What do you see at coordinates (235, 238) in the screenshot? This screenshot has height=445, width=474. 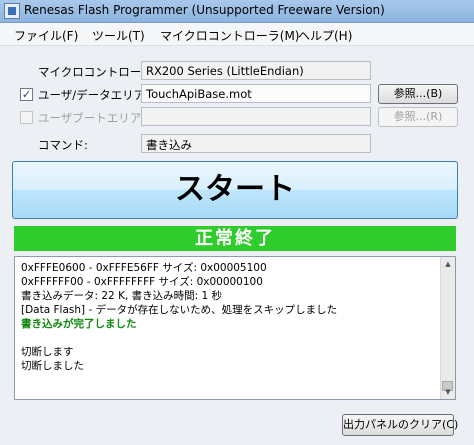 I see `status-bar: 正常終了` at bounding box center [235, 238].